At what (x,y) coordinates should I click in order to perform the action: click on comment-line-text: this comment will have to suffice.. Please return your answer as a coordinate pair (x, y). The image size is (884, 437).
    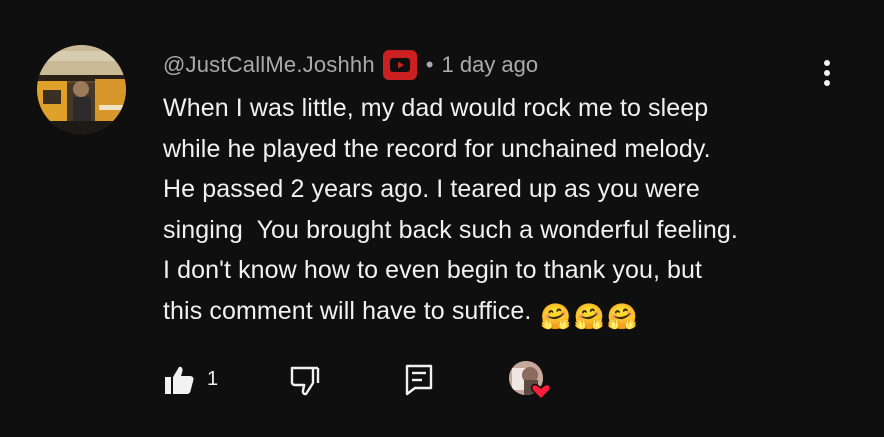
    Looking at the image, I should click on (351, 310).